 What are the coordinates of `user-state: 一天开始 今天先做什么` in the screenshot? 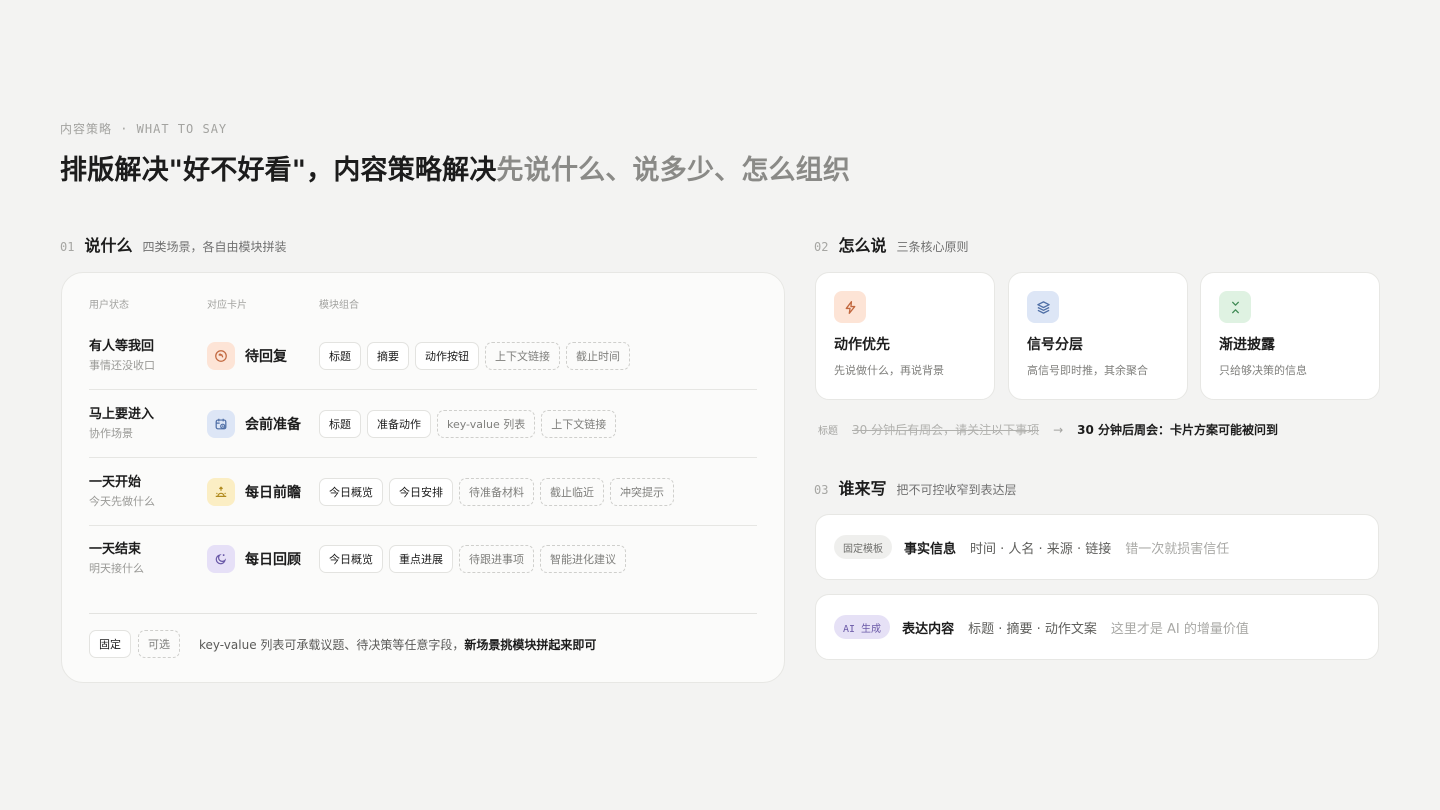 It's located at (148, 492).